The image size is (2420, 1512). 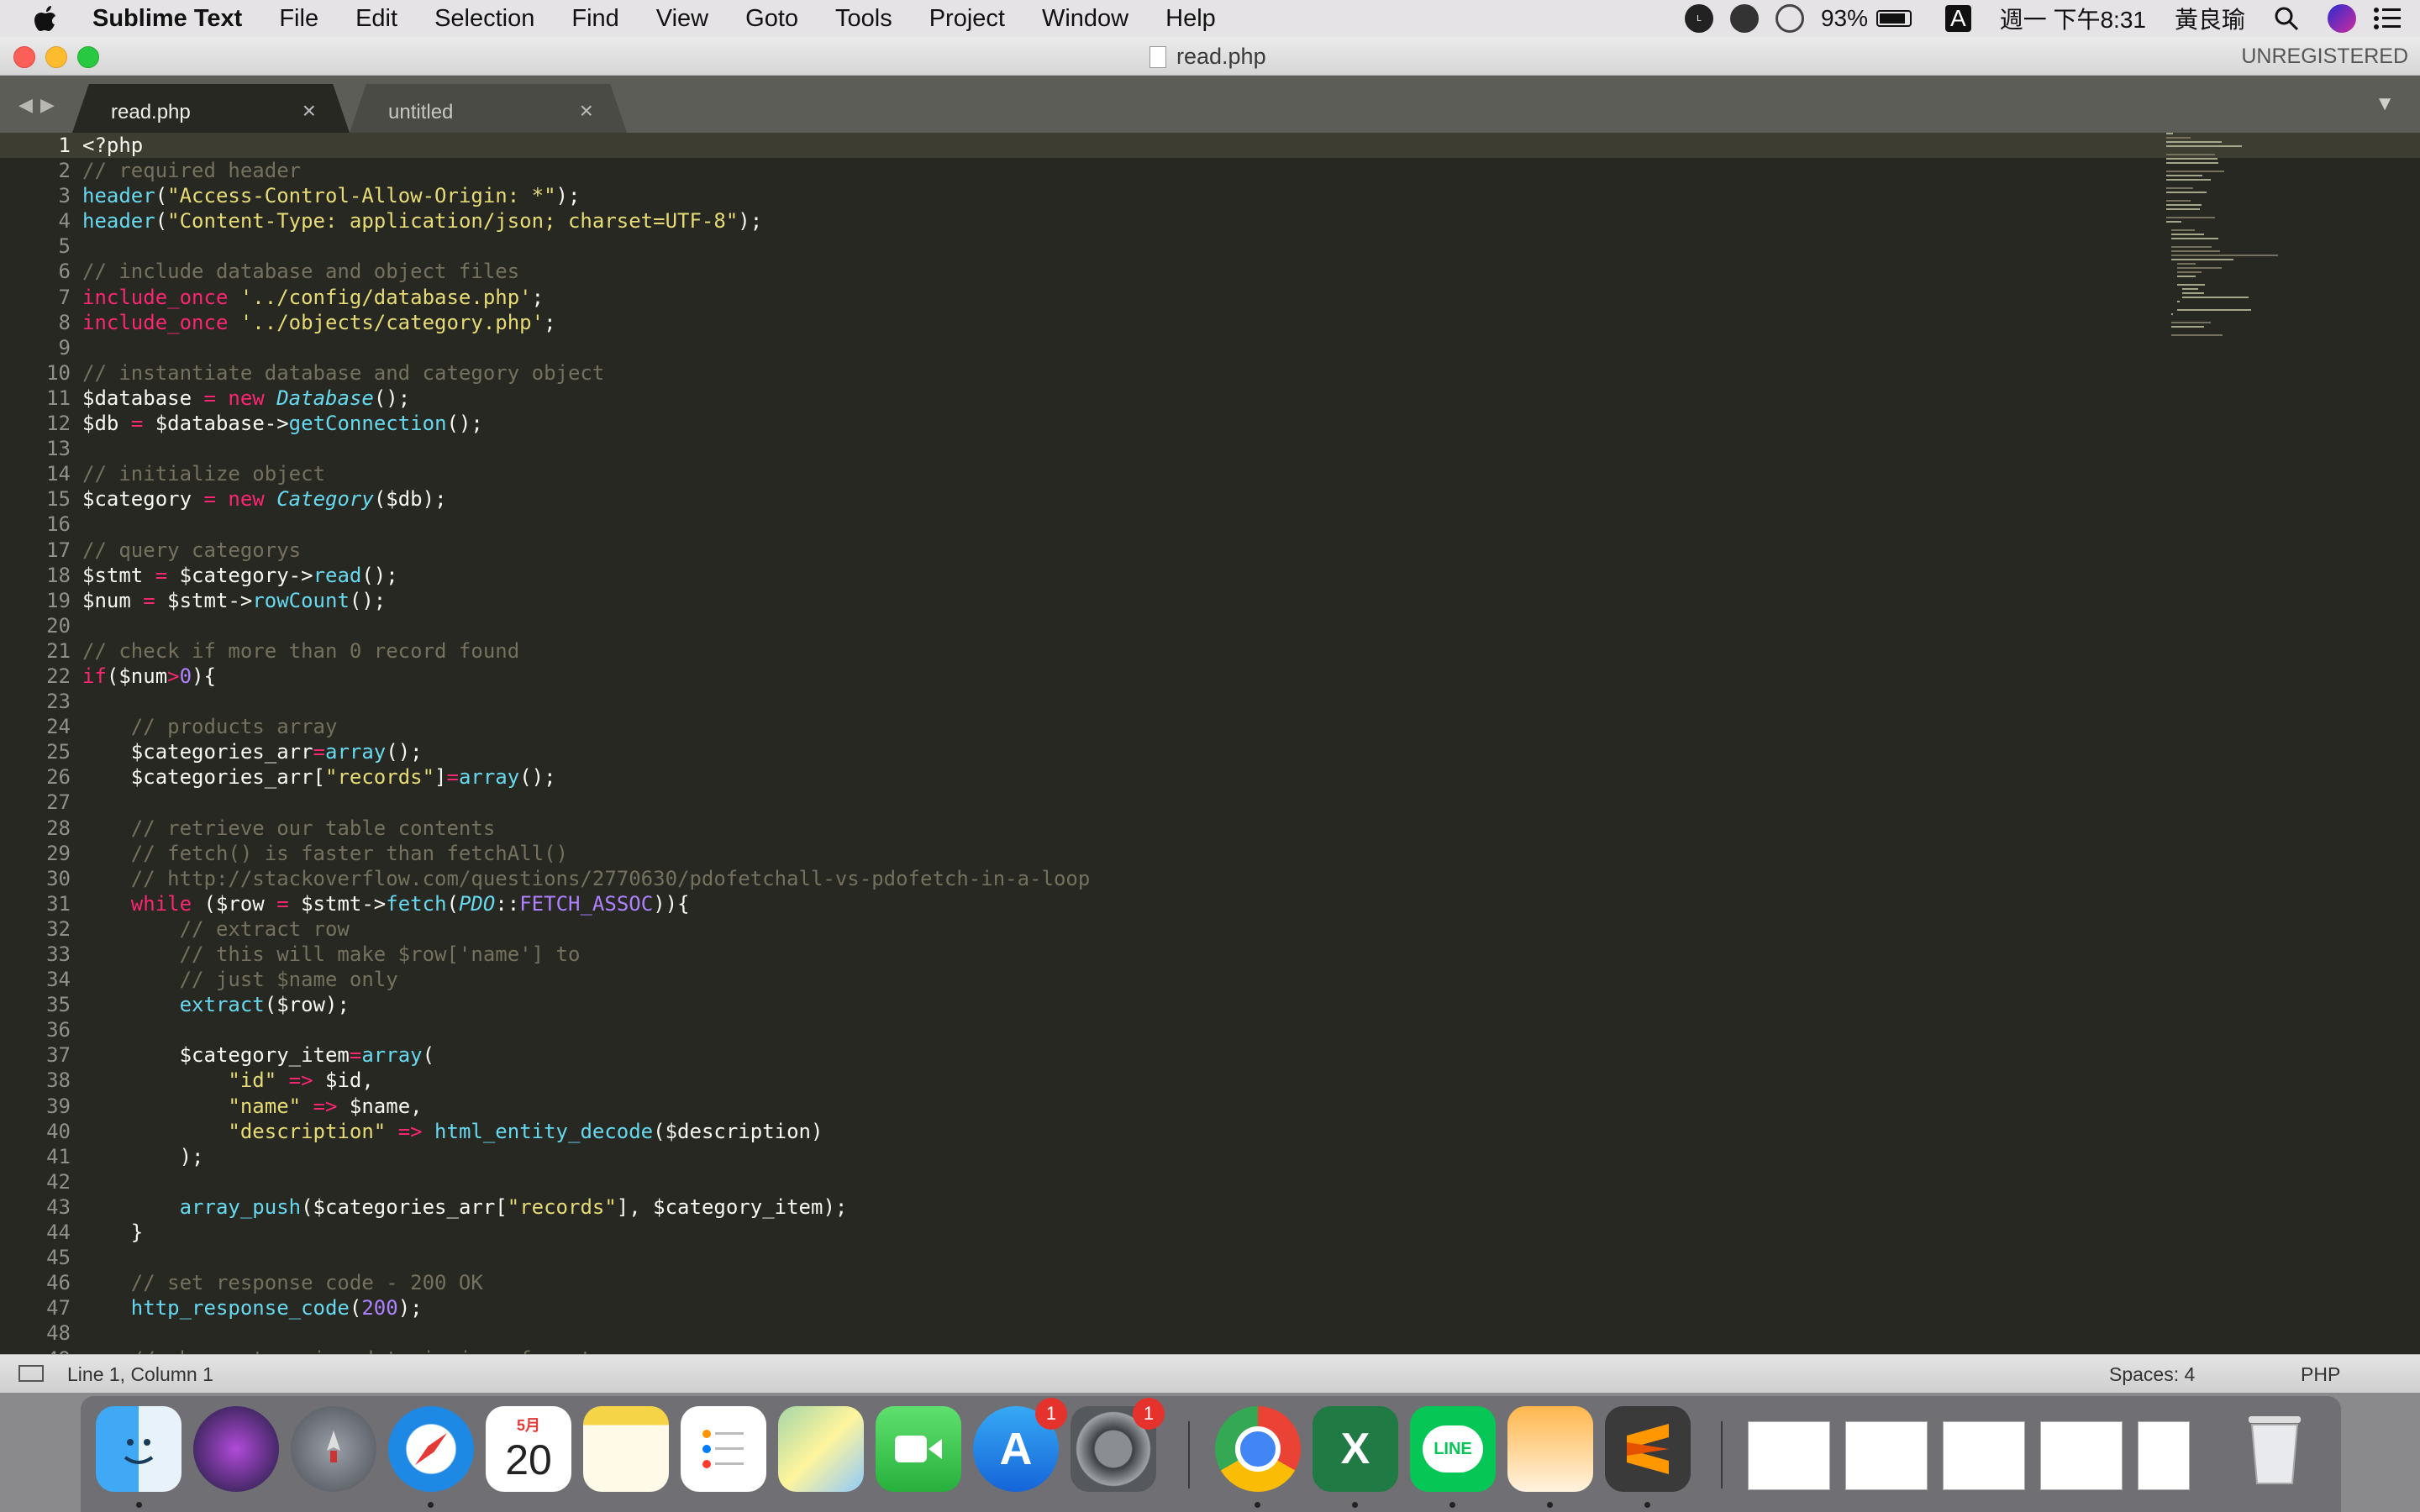 I want to click on zoom-window-button, so click(x=88, y=57).